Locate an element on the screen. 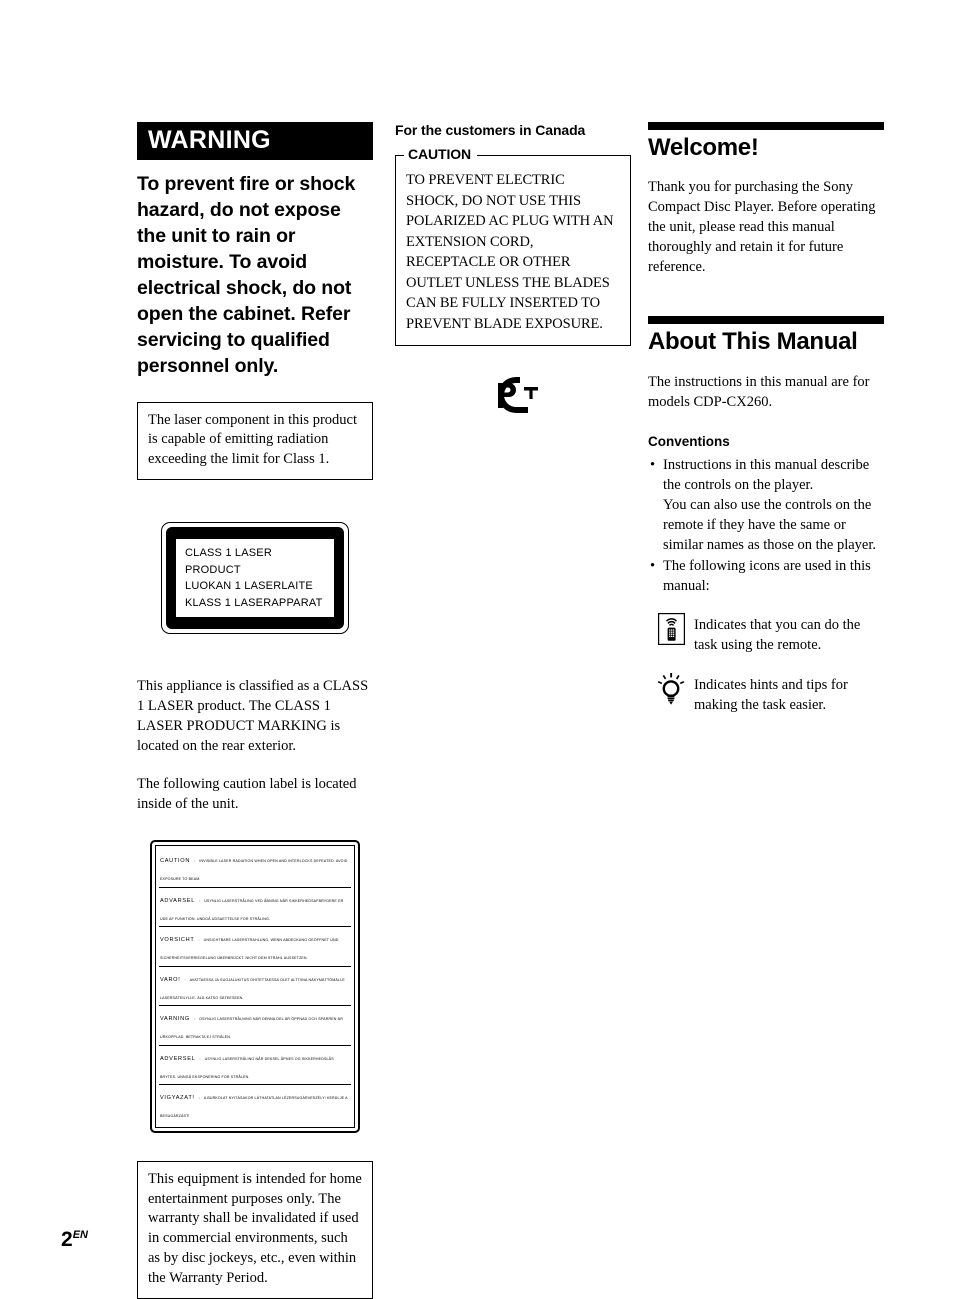  page-folio: 2EN is located at coordinates (74, 1240).